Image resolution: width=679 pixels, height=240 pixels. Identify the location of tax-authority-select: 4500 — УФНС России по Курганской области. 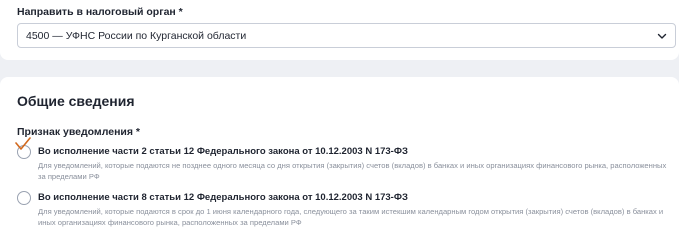
(346, 35).